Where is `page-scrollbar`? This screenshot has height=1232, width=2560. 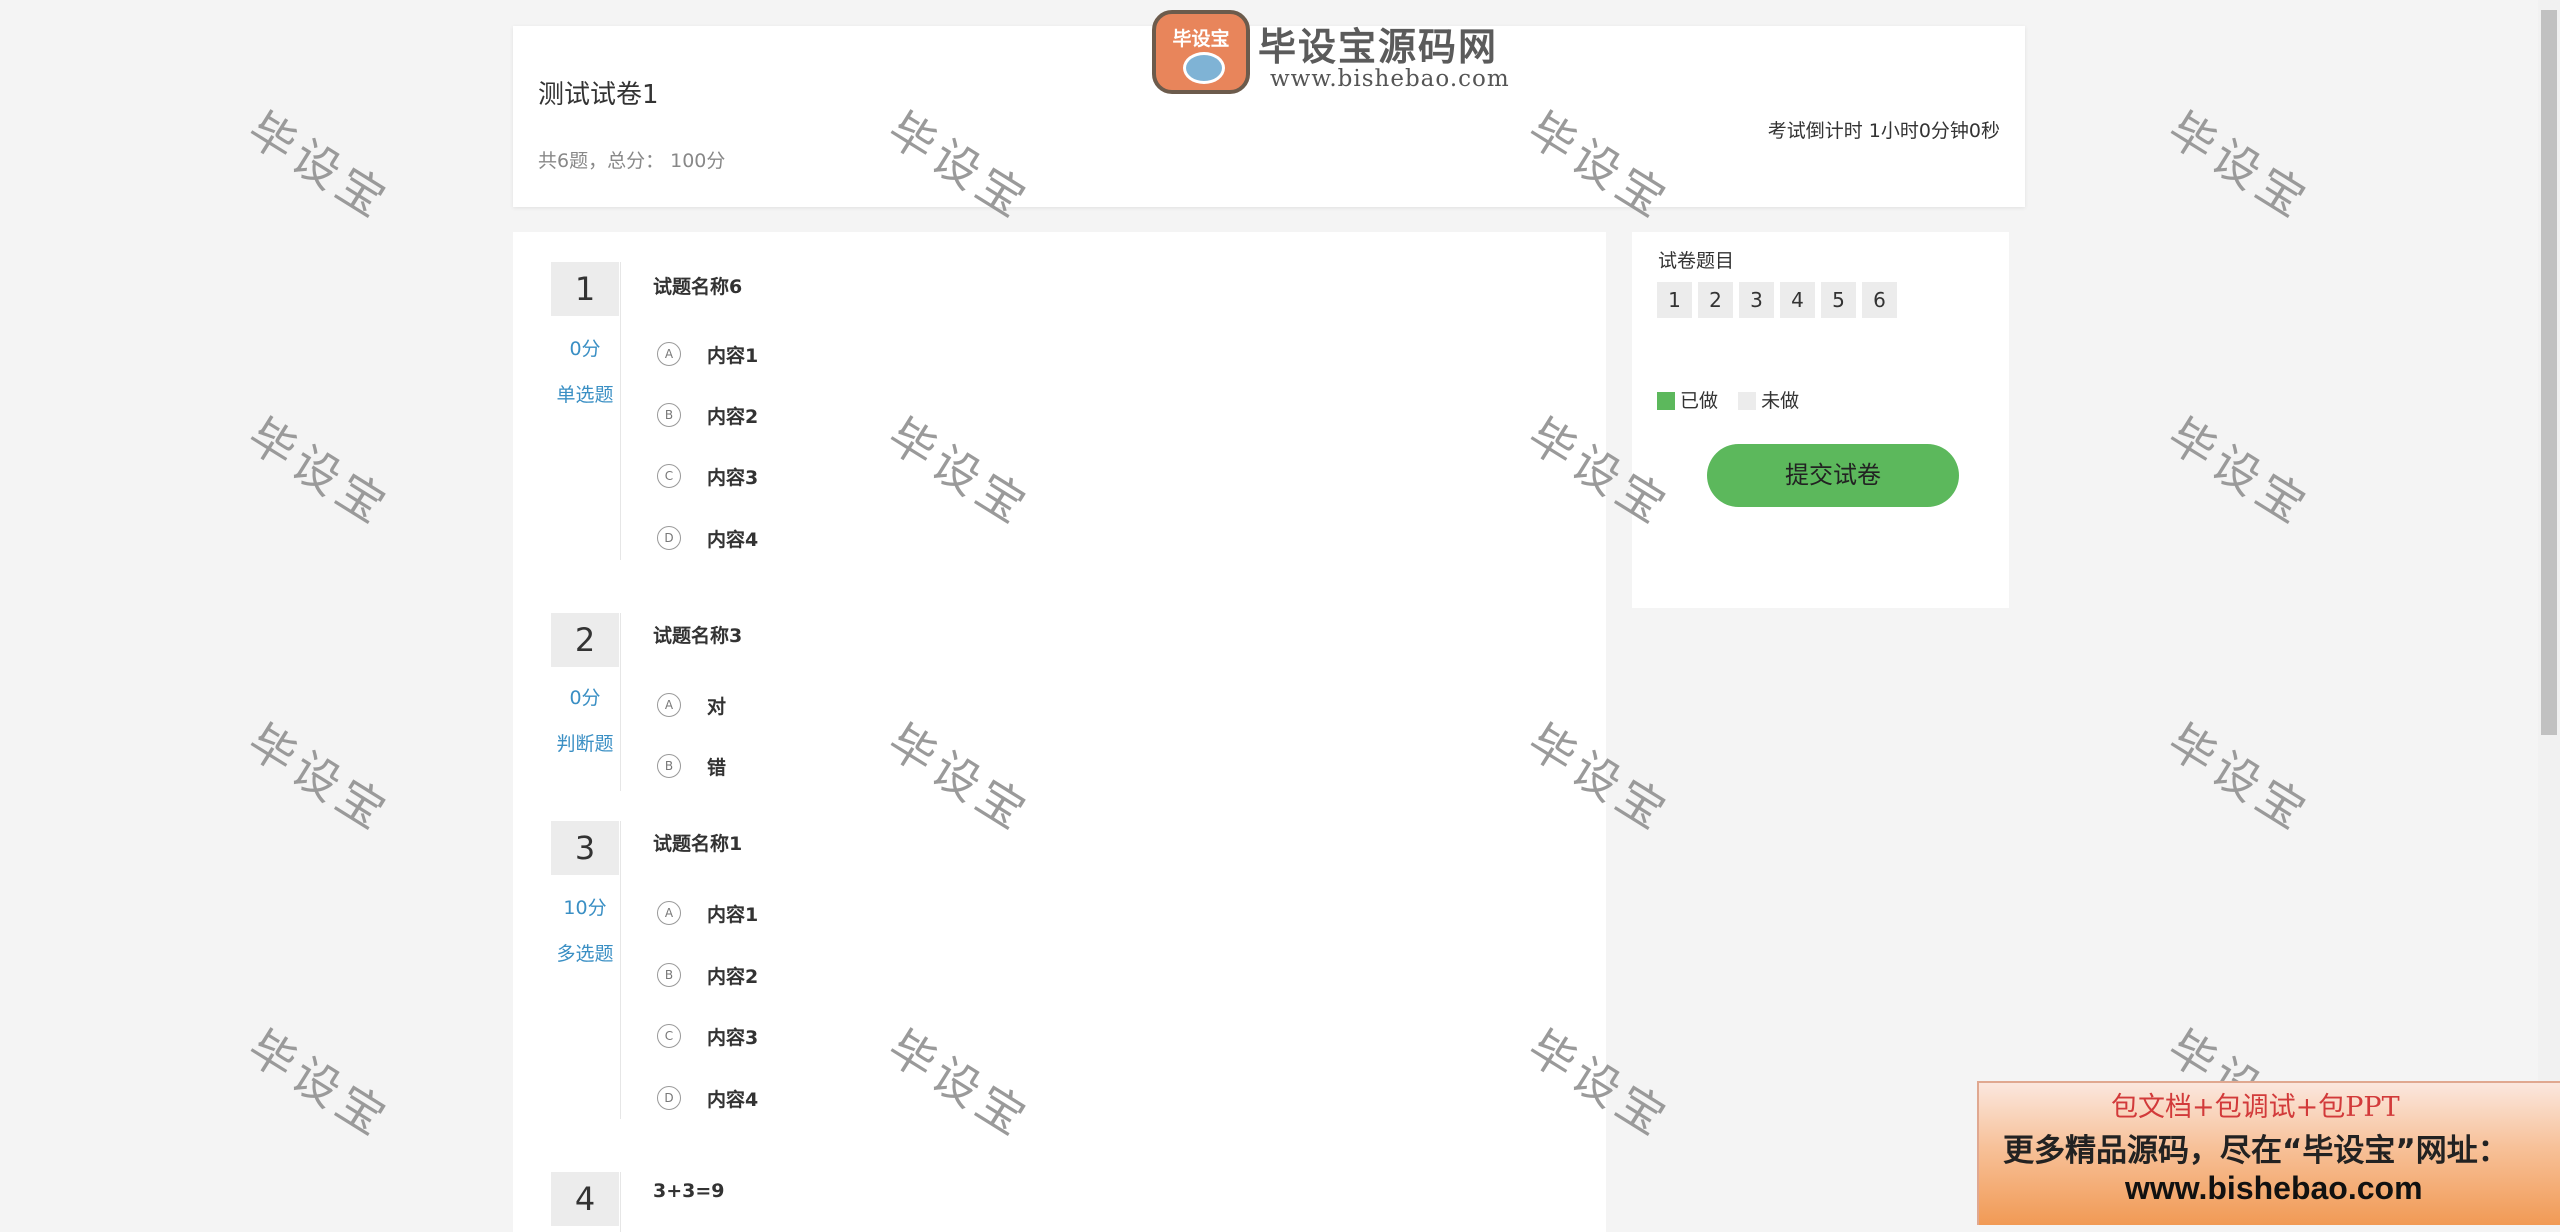
page-scrollbar is located at coordinates (2549, 611).